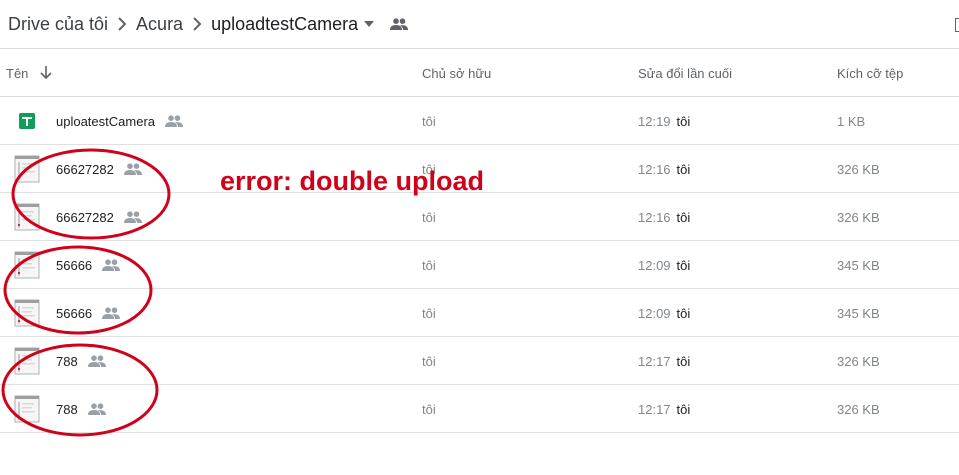 The height and width of the screenshot is (475, 959). What do you see at coordinates (105, 121) in the screenshot?
I see `file-name-text: uploatestCamera` at bounding box center [105, 121].